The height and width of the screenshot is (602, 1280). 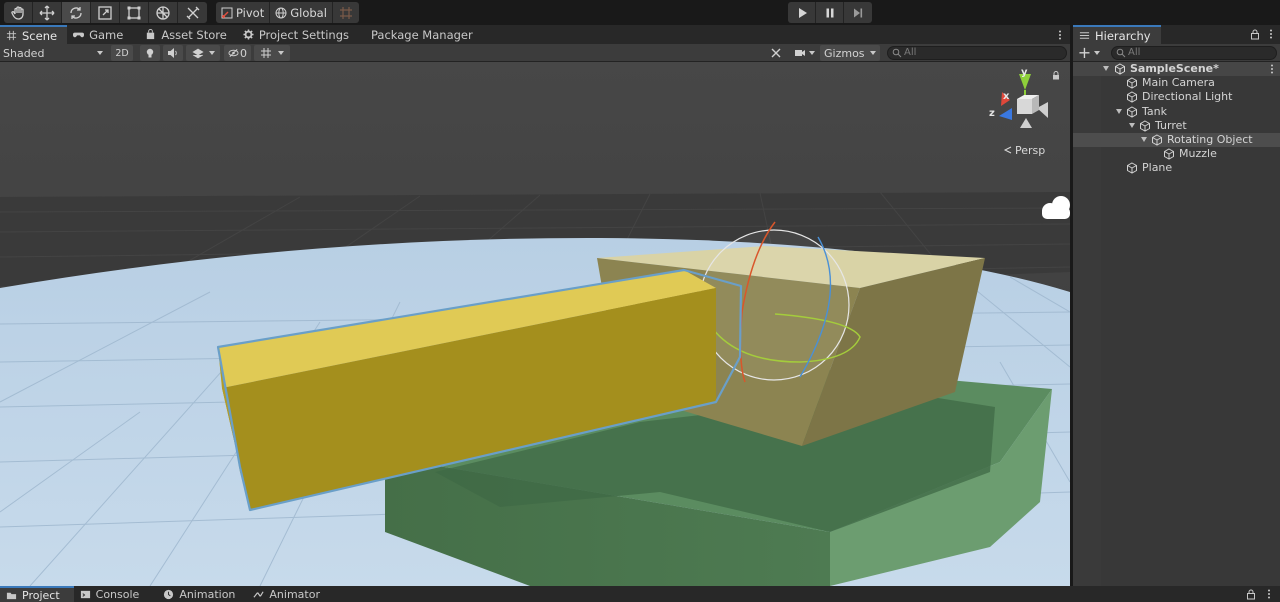 I want to click on tab-game-label: Game, so click(x=106, y=34).